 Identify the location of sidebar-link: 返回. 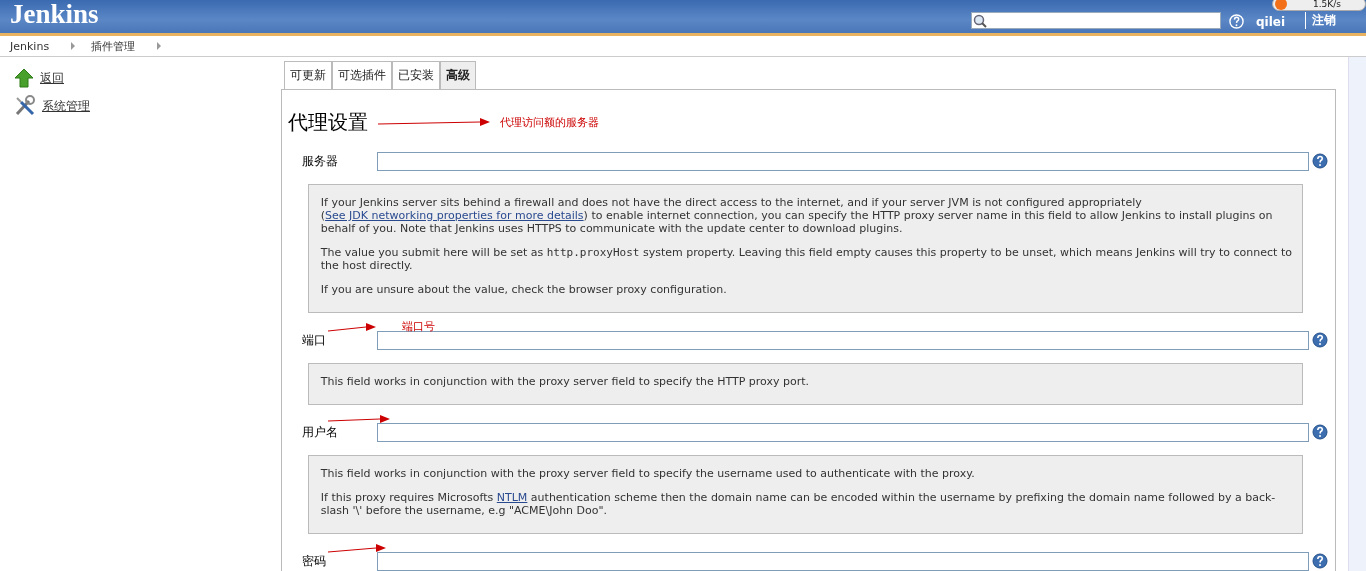
(52, 78).